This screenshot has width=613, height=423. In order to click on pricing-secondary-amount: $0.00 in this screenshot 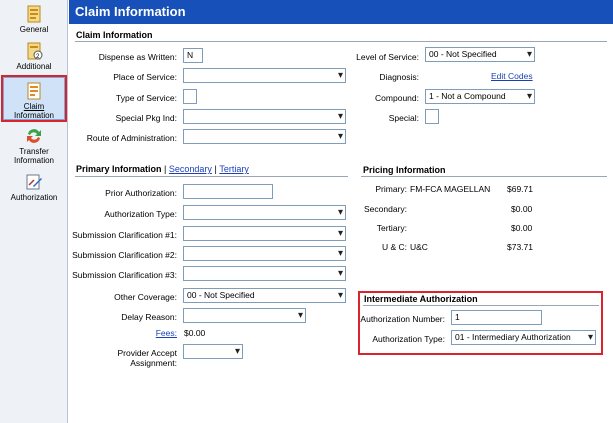, I will do `click(522, 209)`.